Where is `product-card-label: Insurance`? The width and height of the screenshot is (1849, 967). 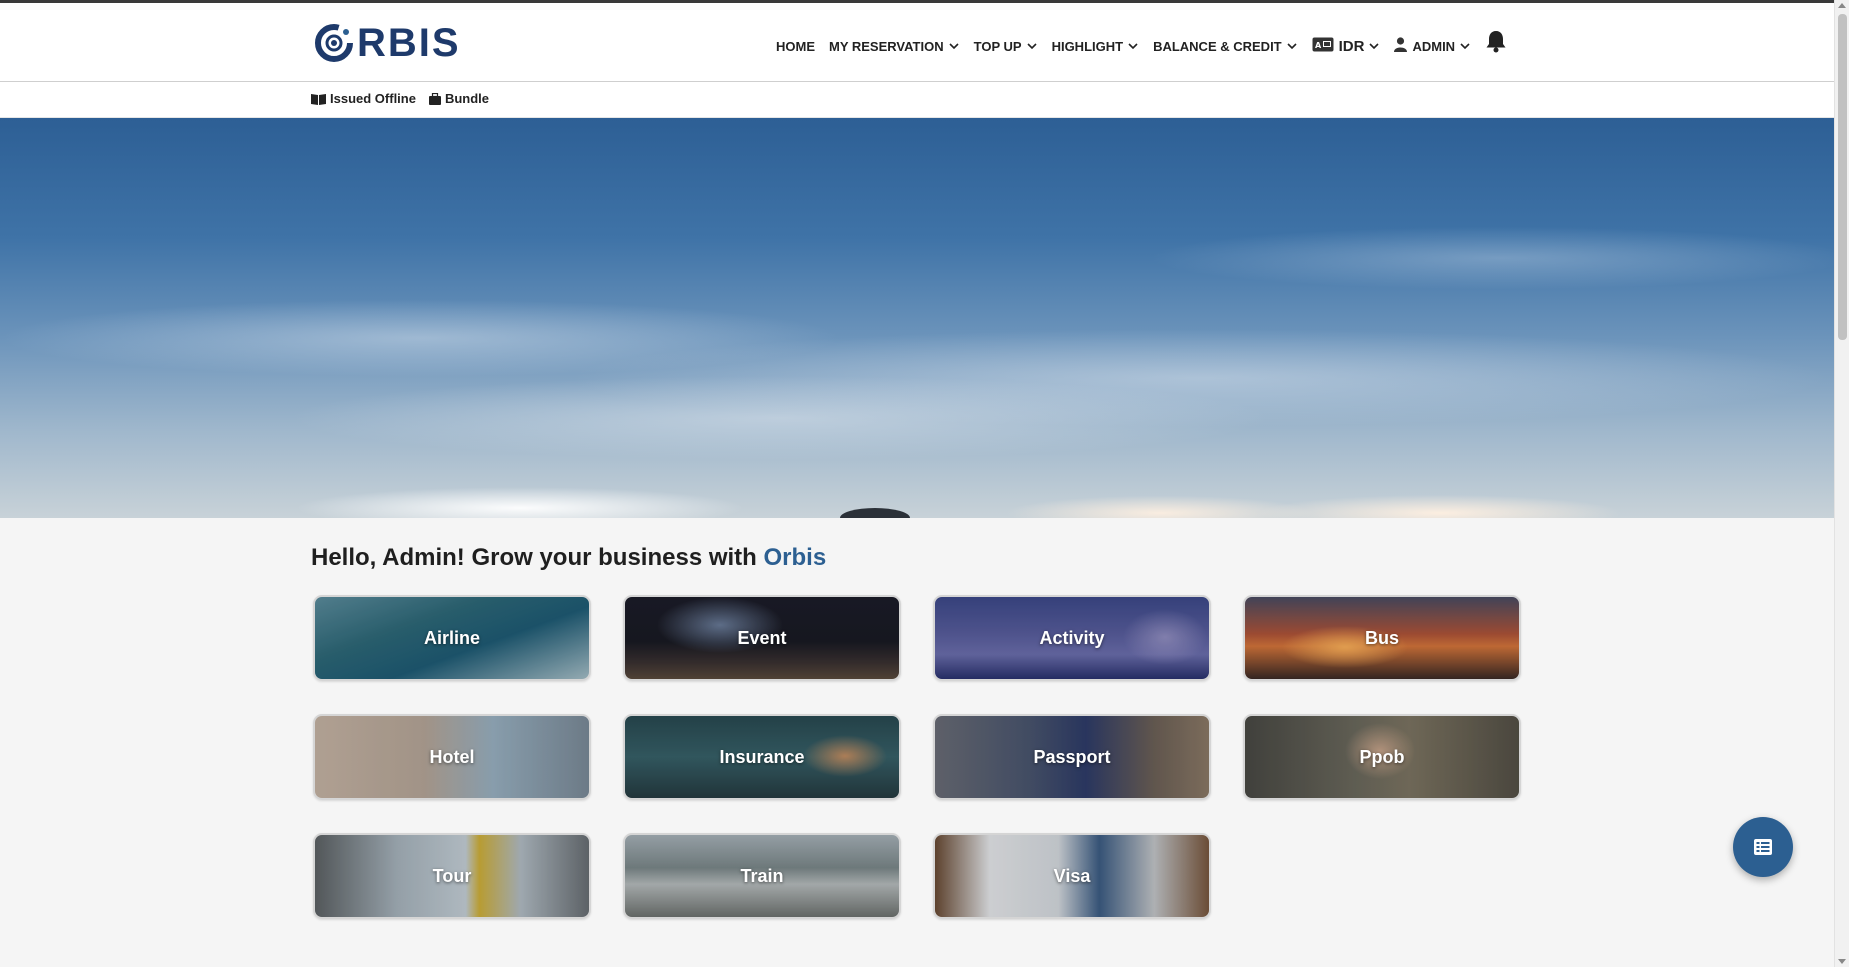 product-card-label: Insurance is located at coordinates (762, 756).